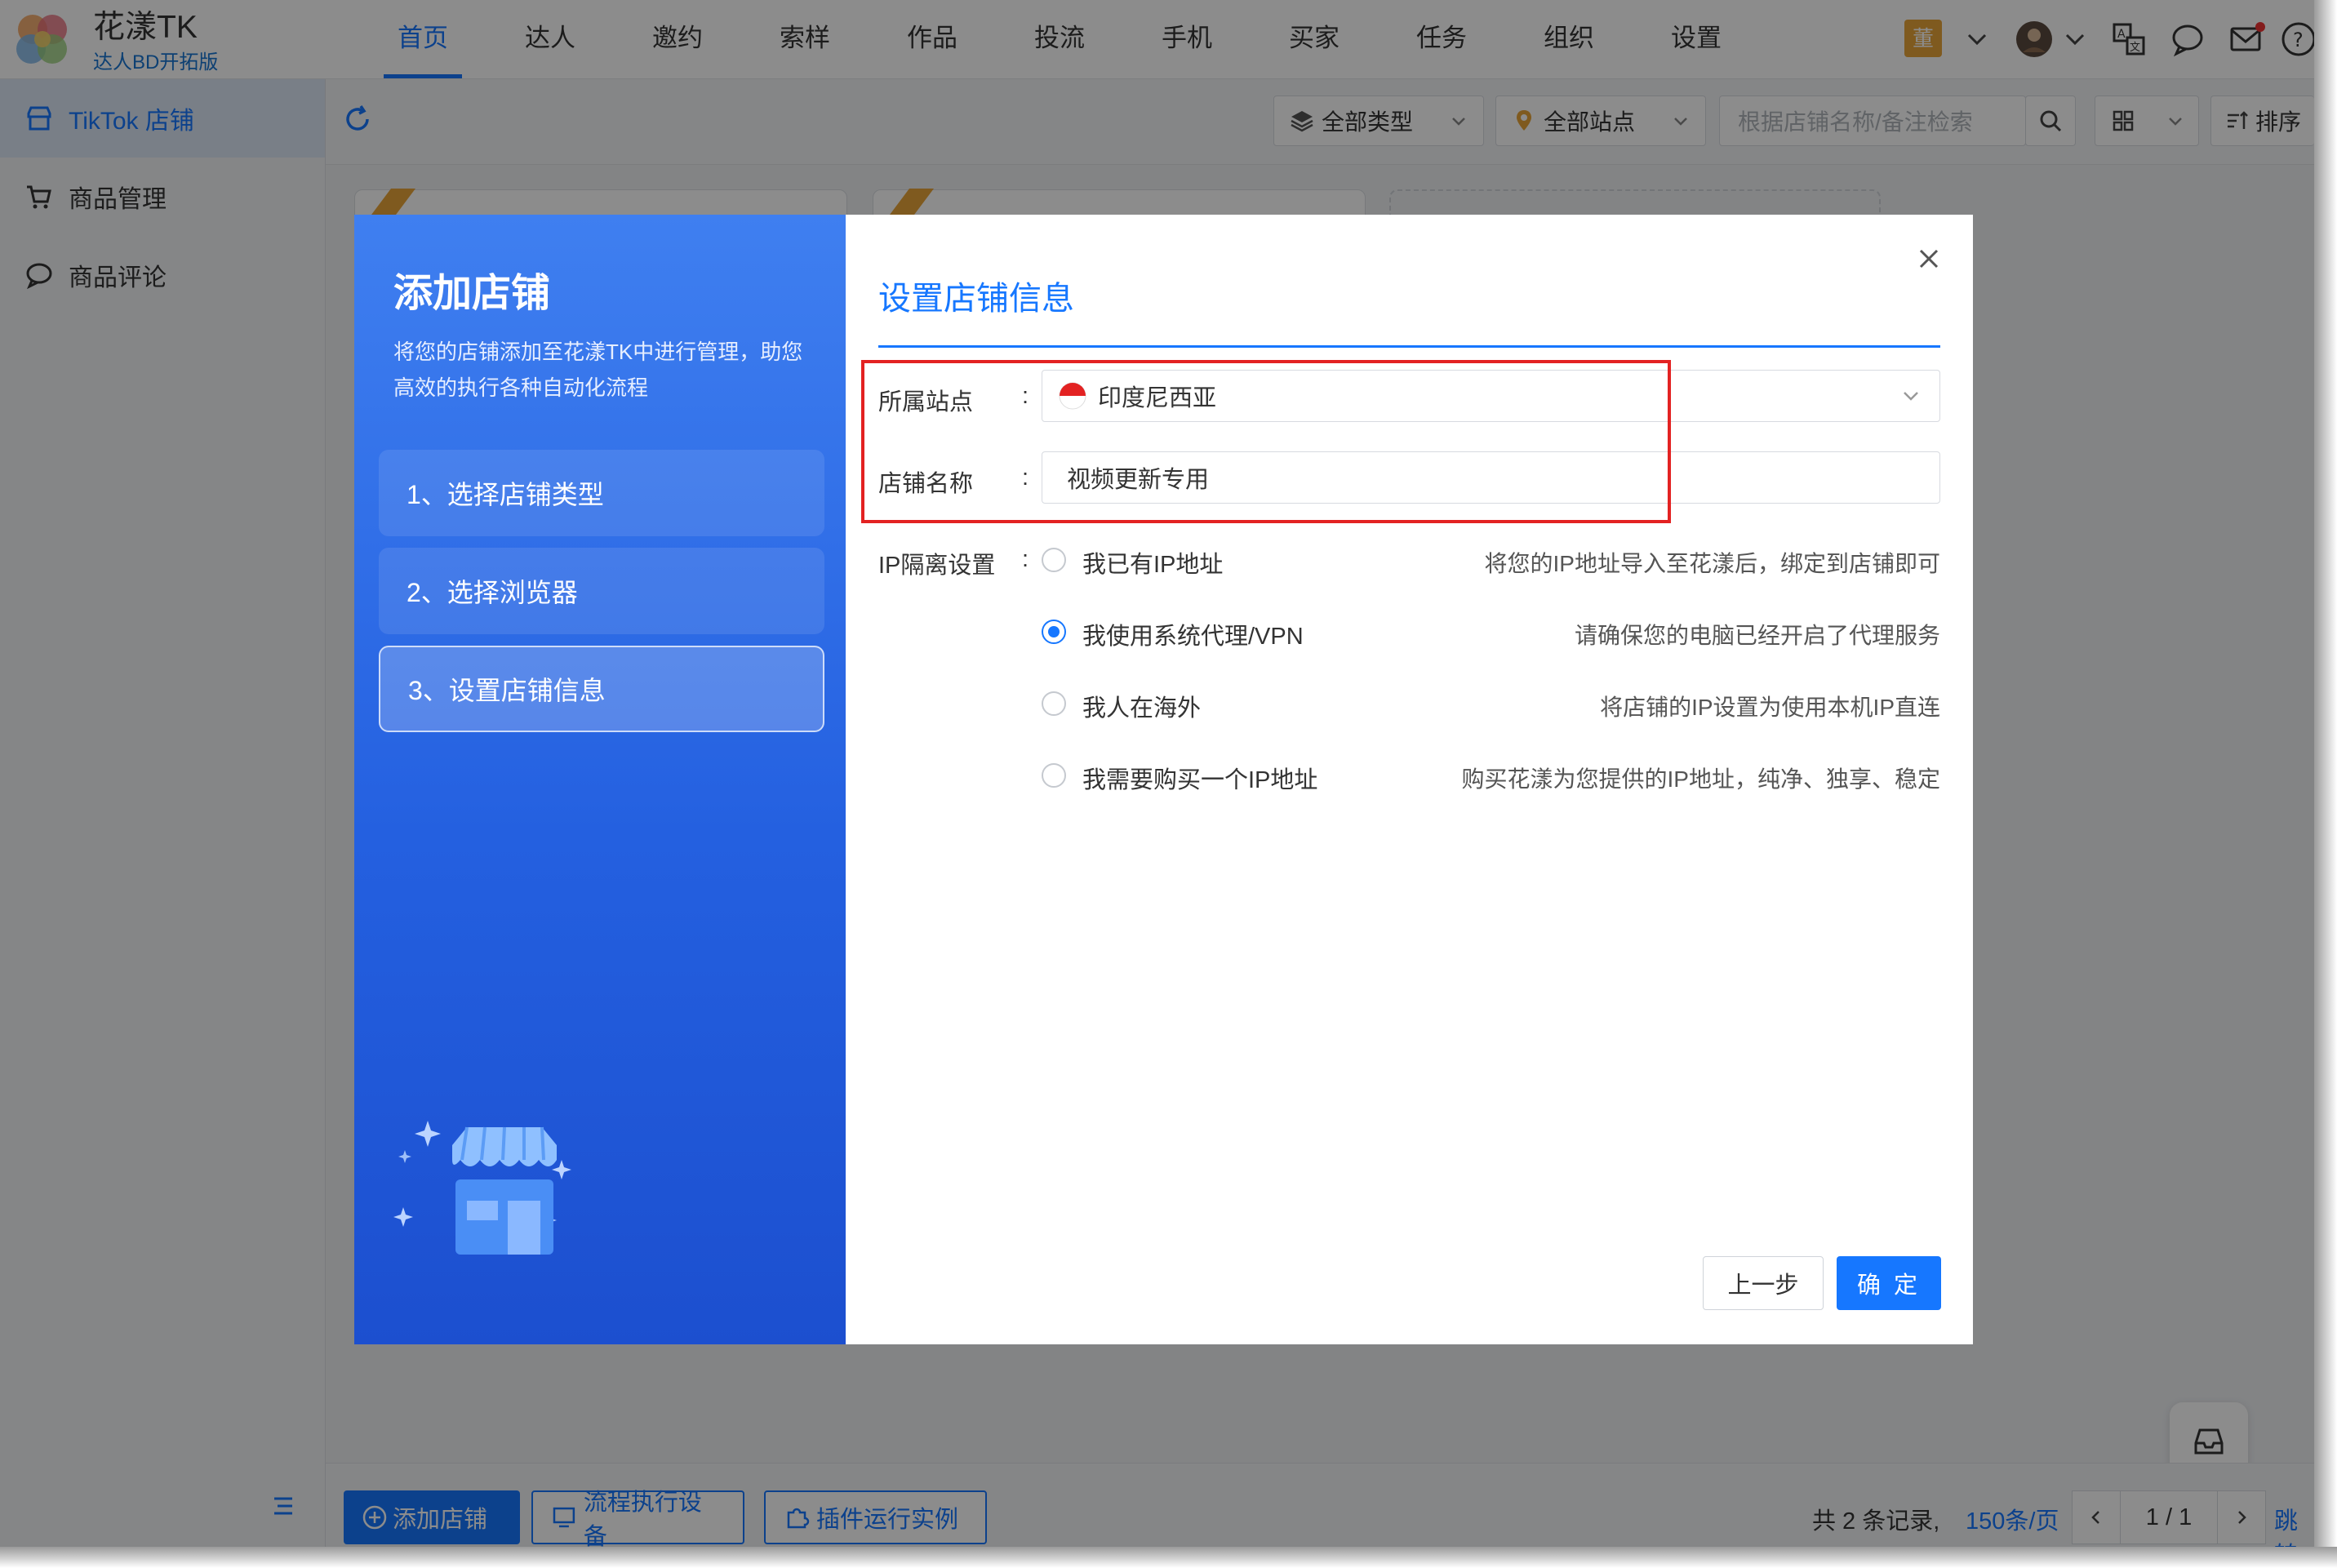 The width and height of the screenshot is (2337, 1568). I want to click on close-icon, so click(1929, 258).